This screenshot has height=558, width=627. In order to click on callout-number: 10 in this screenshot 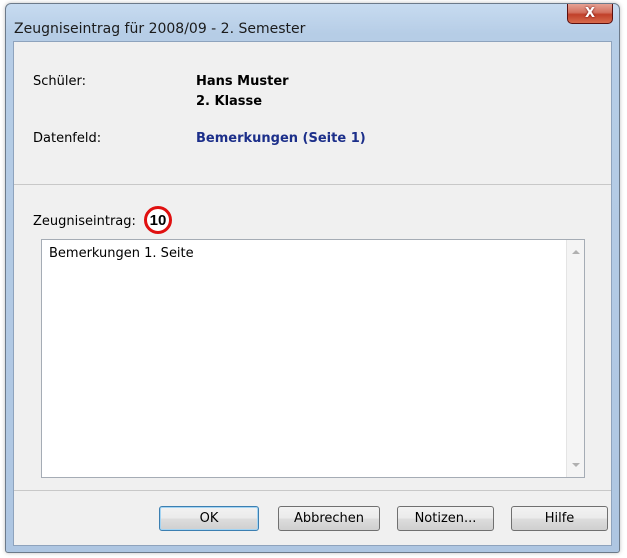, I will do `click(158, 220)`.